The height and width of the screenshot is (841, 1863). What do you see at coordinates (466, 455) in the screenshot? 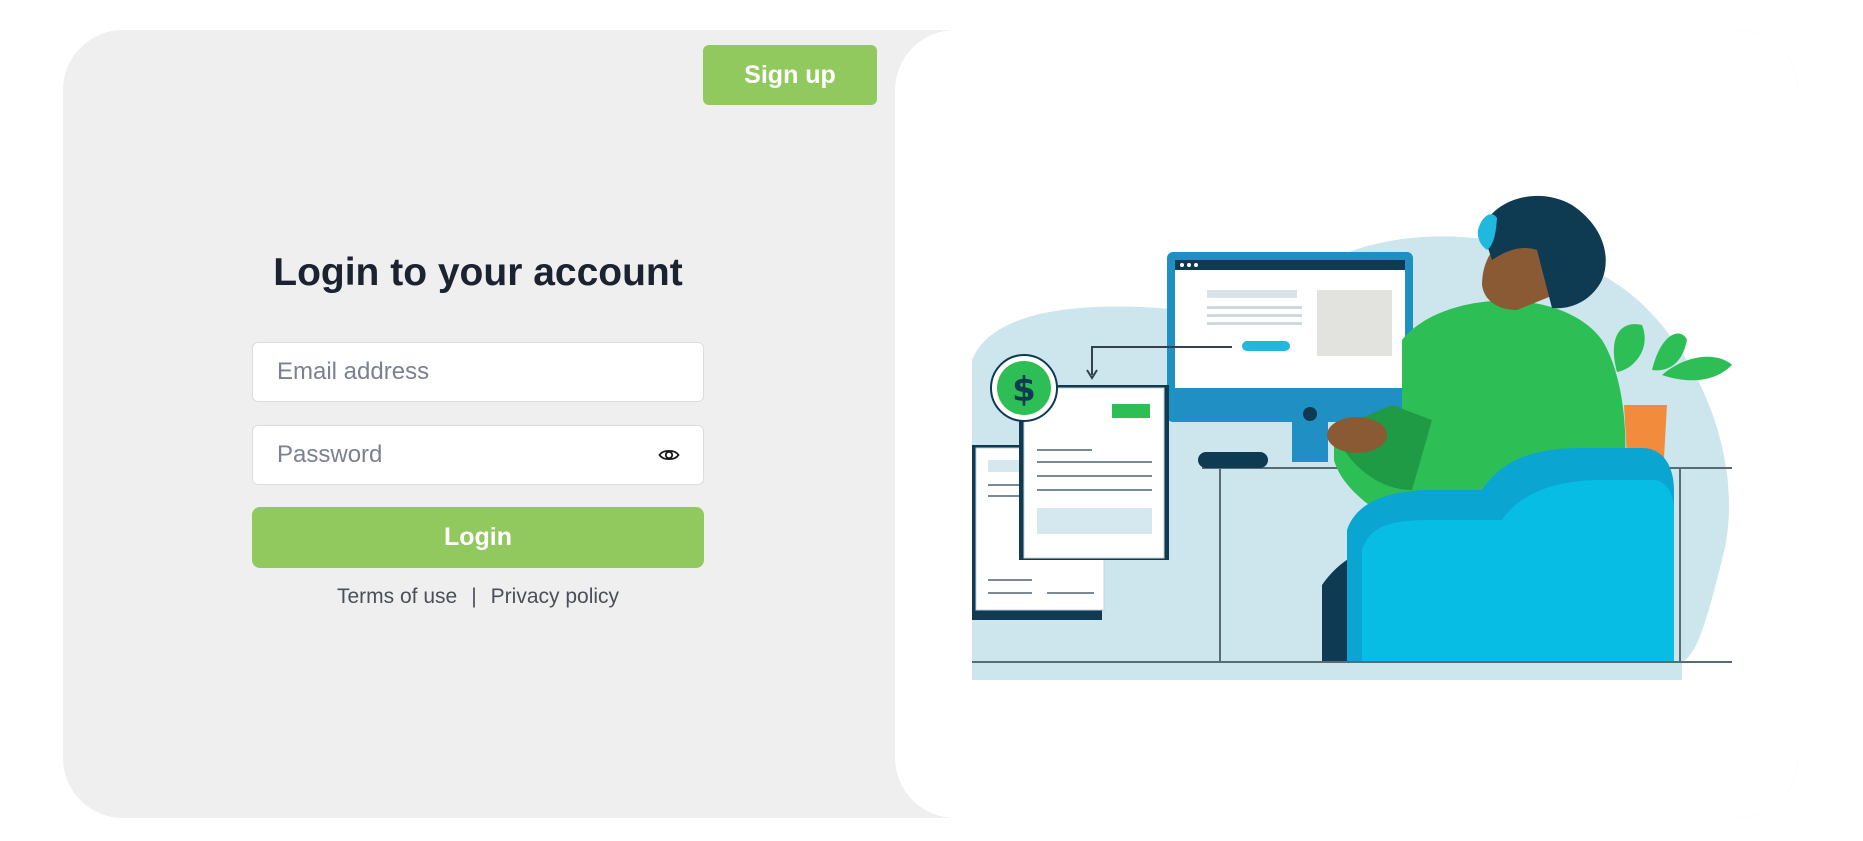
I see `password-input` at bounding box center [466, 455].